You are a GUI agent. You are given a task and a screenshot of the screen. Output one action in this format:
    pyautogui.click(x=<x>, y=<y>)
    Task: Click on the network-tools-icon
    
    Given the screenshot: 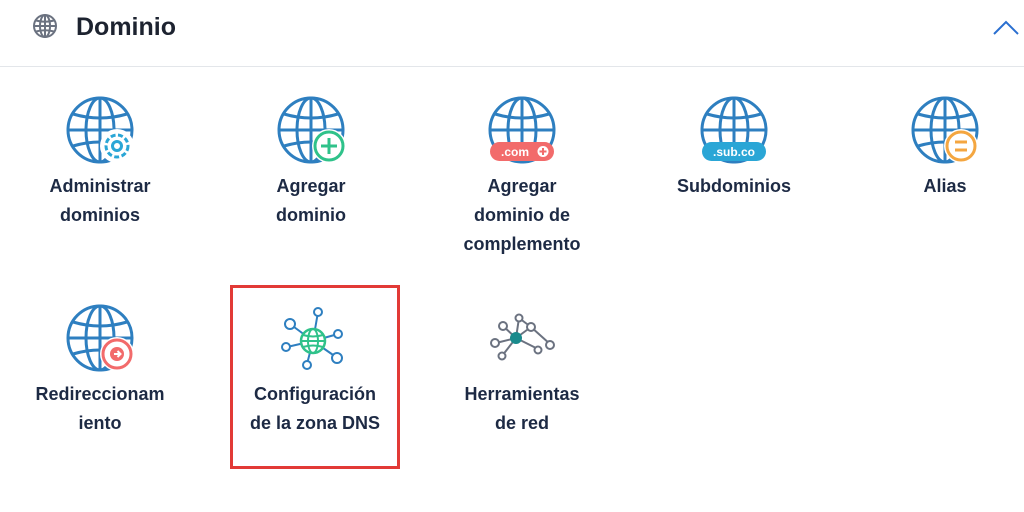 What is the action you would take?
    pyautogui.click(x=522, y=337)
    